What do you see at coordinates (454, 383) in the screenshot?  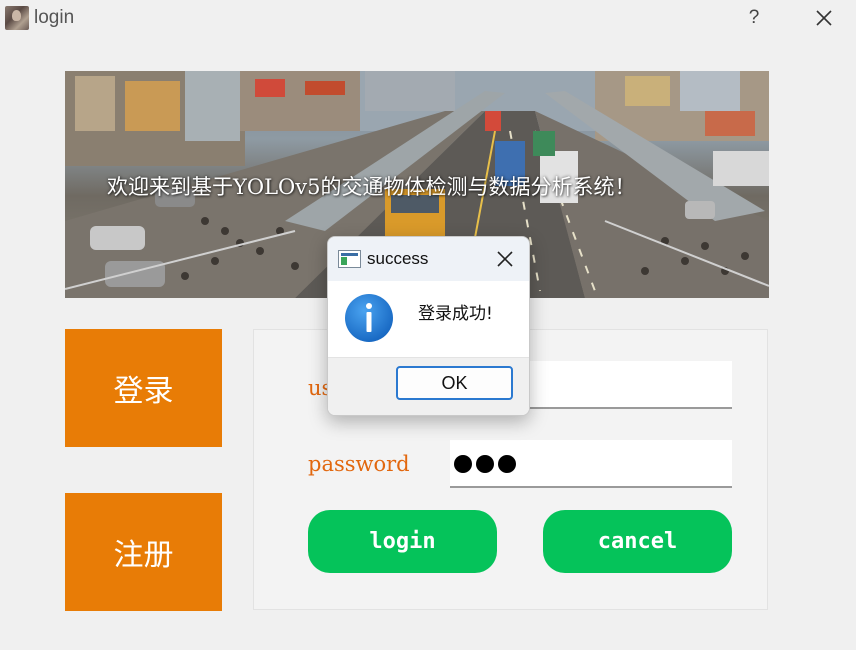 I see `ok-button: OK` at bounding box center [454, 383].